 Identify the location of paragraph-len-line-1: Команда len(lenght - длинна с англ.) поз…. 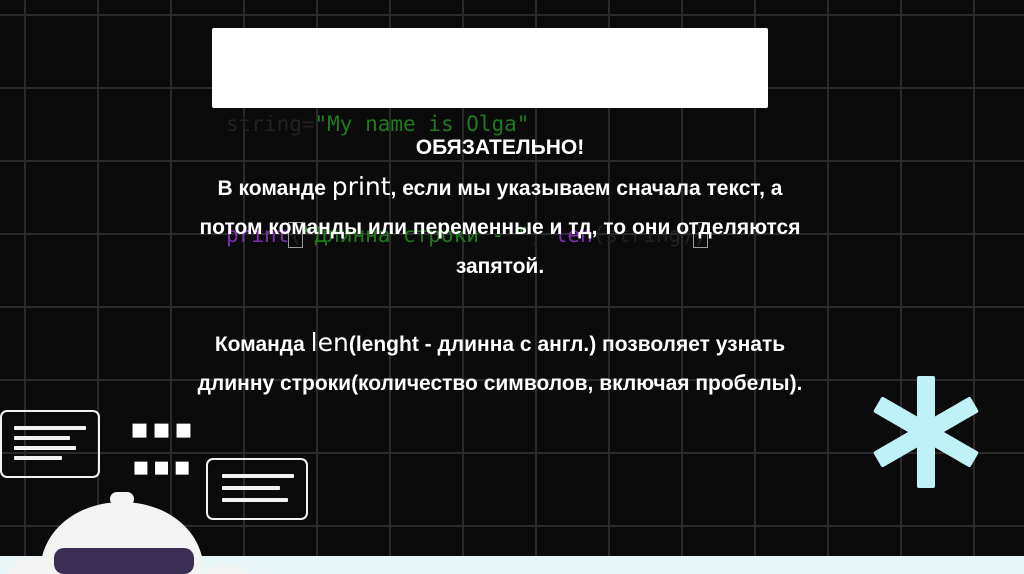
(500, 343).